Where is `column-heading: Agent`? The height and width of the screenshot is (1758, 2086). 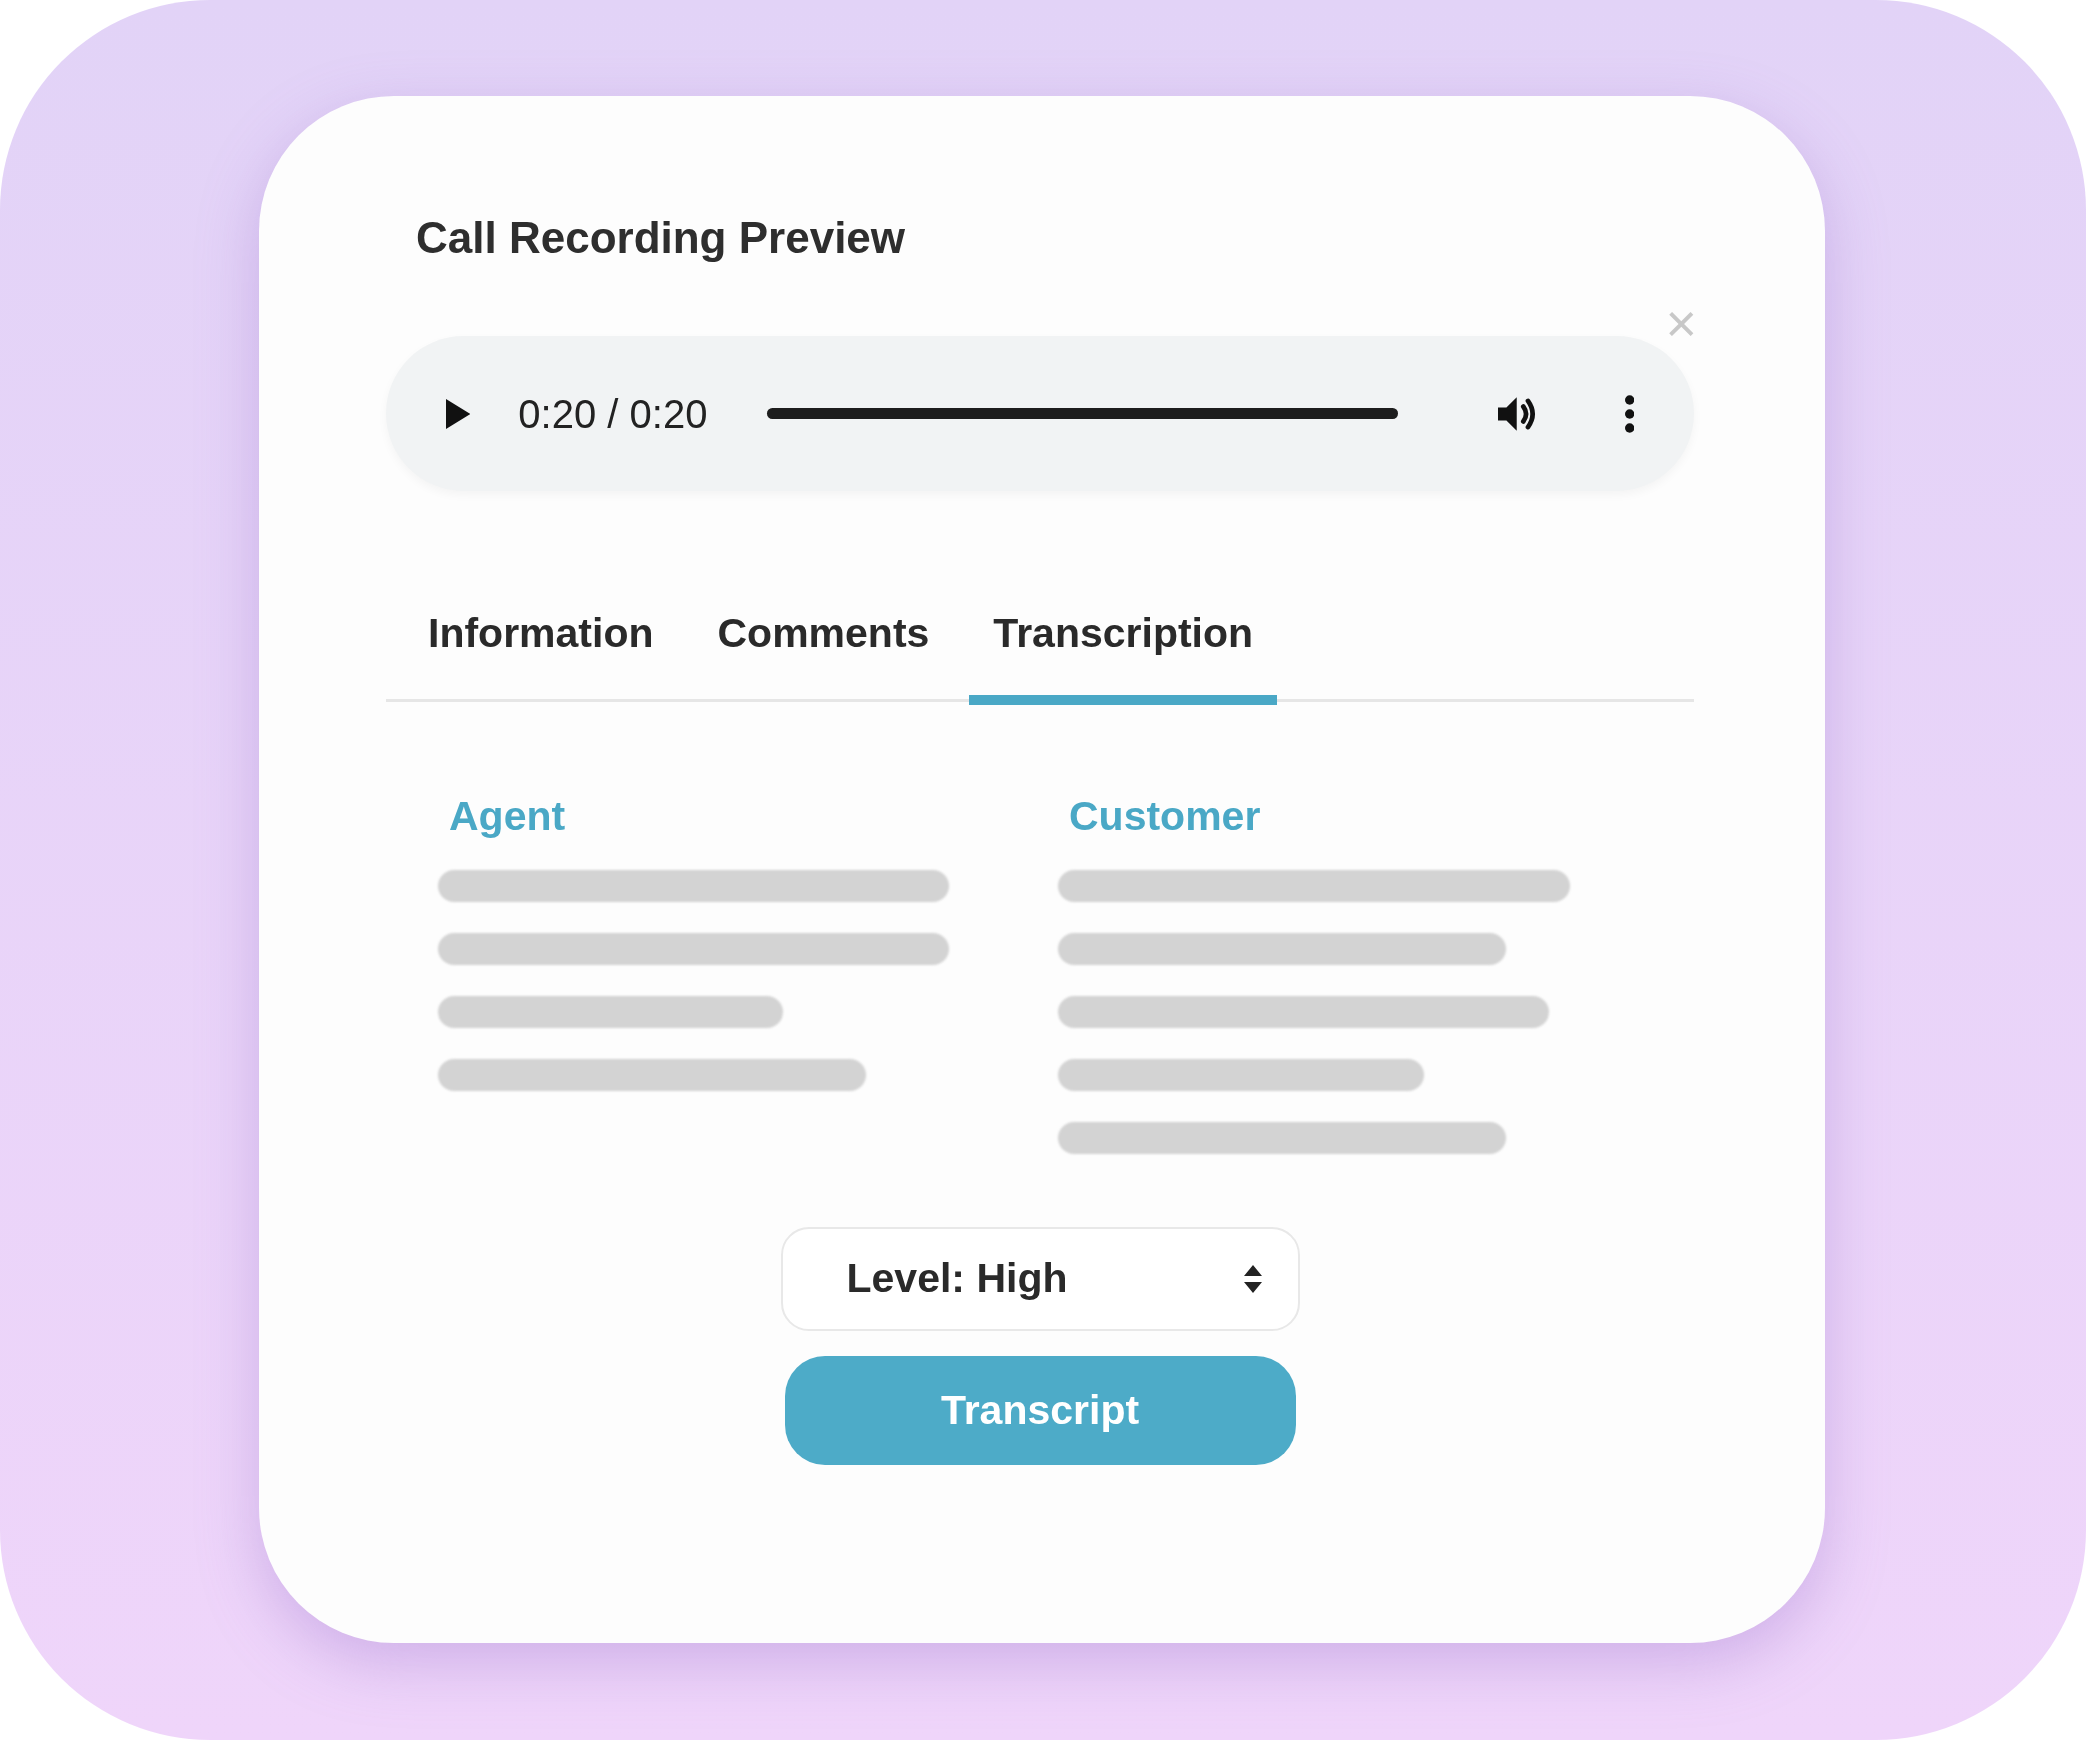 column-heading: Agent is located at coordinates (508, 816).